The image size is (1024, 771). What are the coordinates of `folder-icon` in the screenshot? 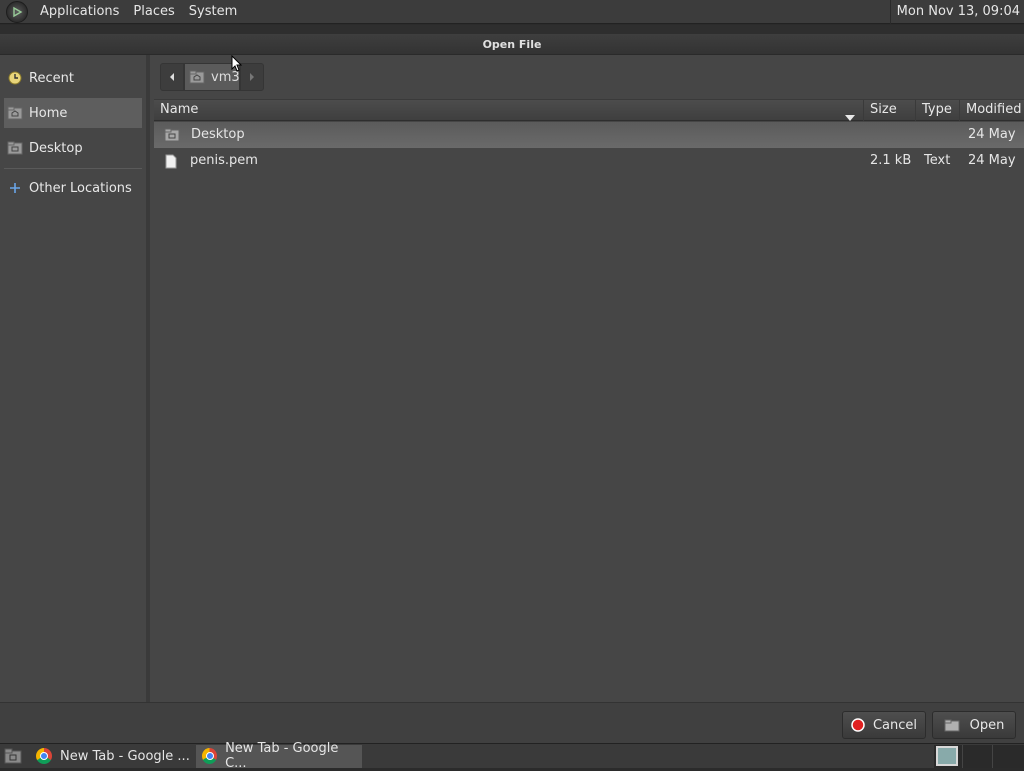 It's located at (172, 135).